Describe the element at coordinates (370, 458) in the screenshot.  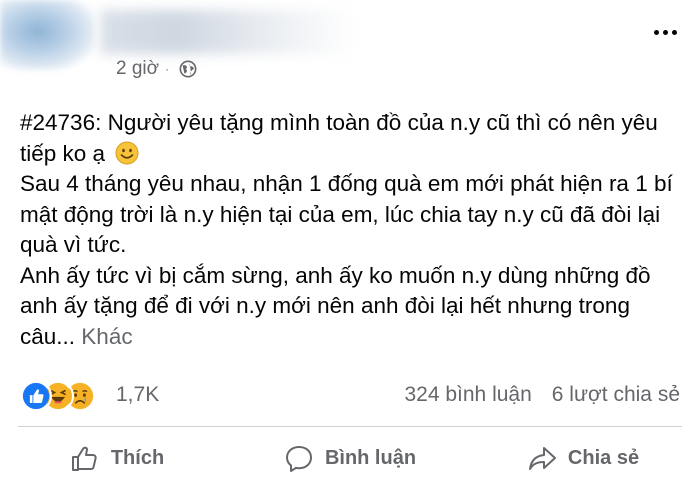
I see `comment-label: Bình luận` at that location.